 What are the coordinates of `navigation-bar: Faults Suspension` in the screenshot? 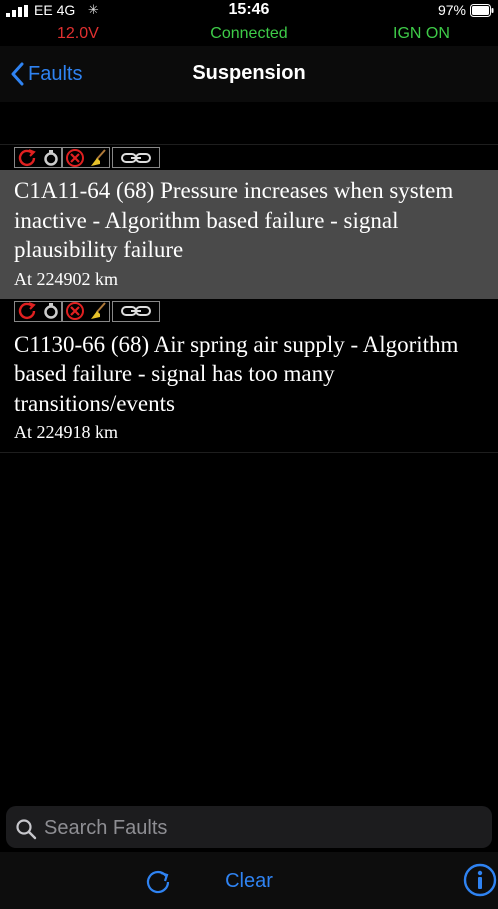 It's located at (249, 74).